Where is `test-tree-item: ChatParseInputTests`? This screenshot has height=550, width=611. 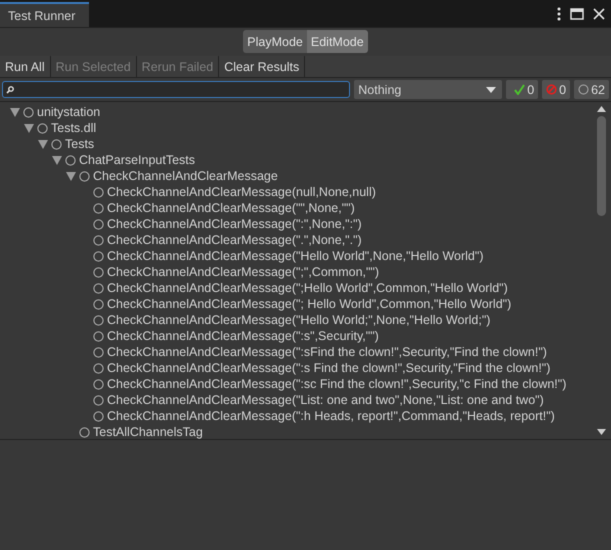
test-tree-item: ChatParseInputTests is located at coordinates (137, 160).